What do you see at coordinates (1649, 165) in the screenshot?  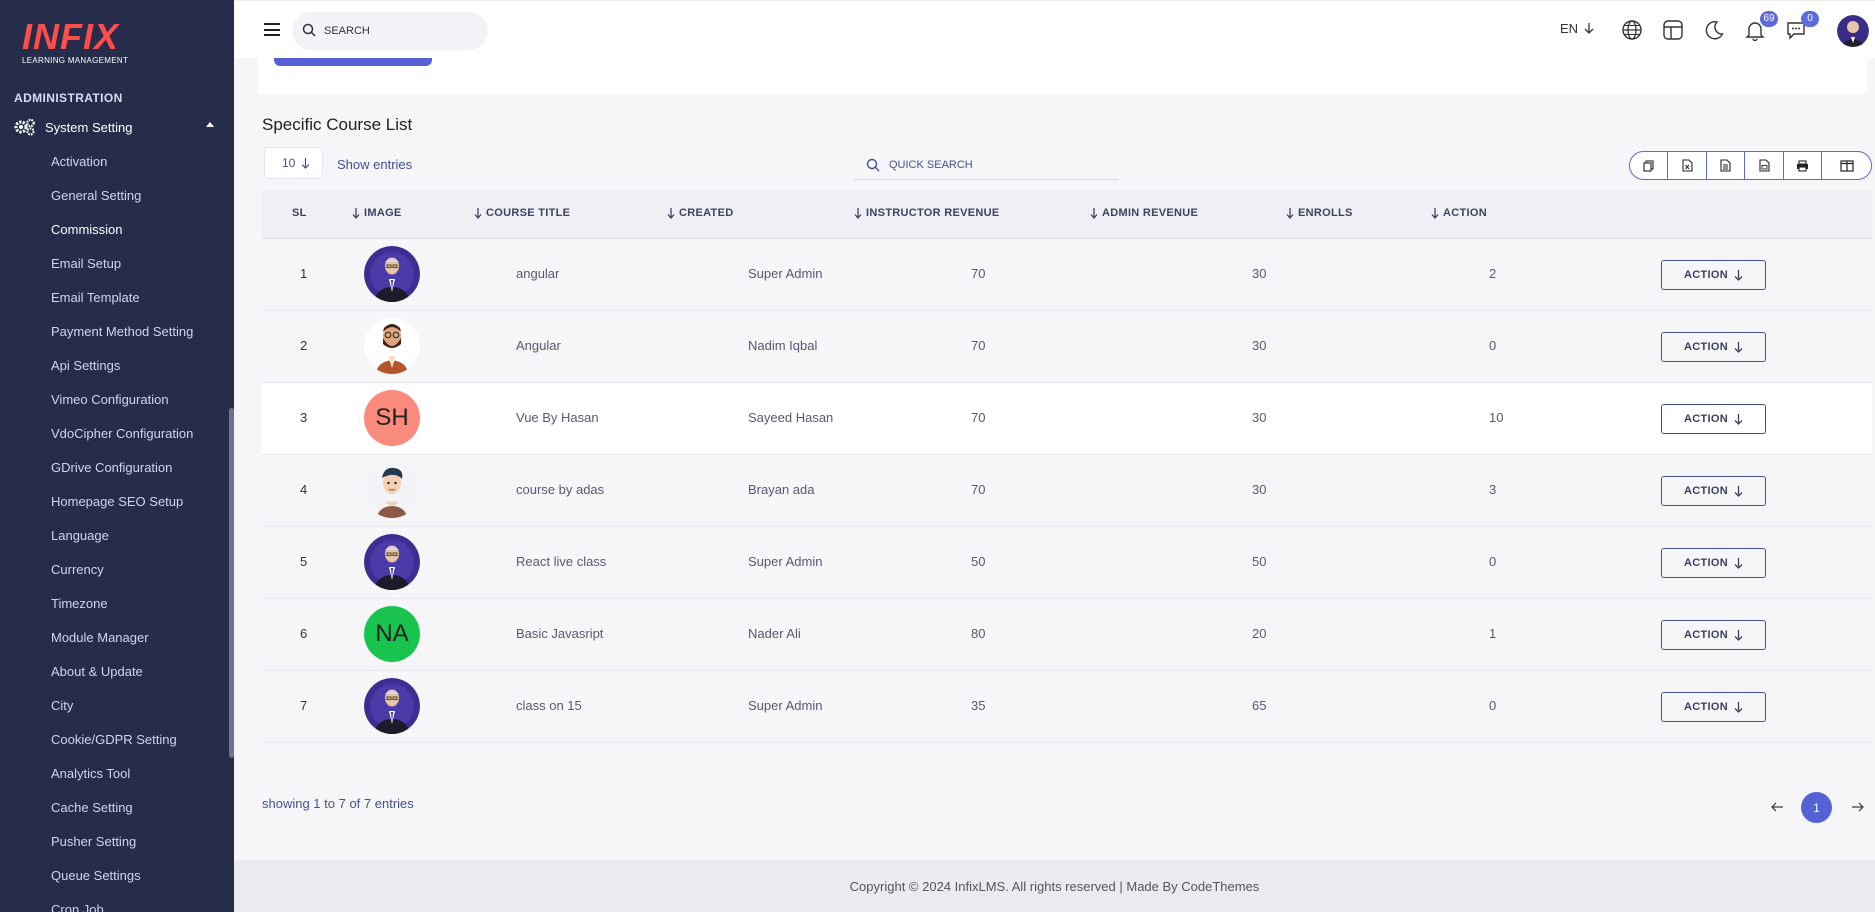 I see `copy-icon` at bounding box center [1649, 165].